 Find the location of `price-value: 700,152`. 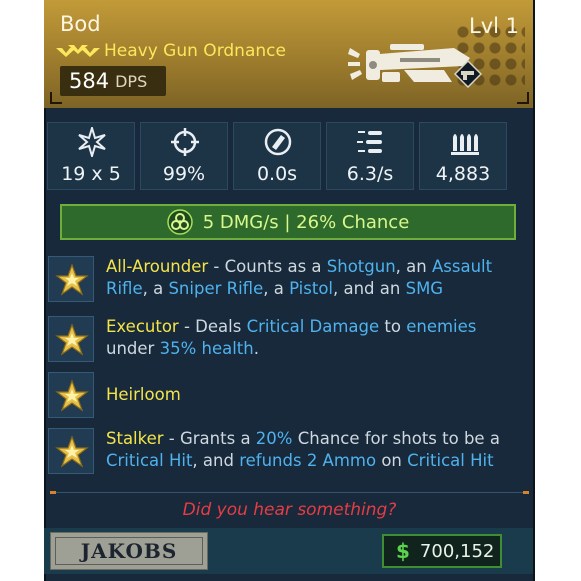

price-value: 700,152 is located at coordinates (457, 551).